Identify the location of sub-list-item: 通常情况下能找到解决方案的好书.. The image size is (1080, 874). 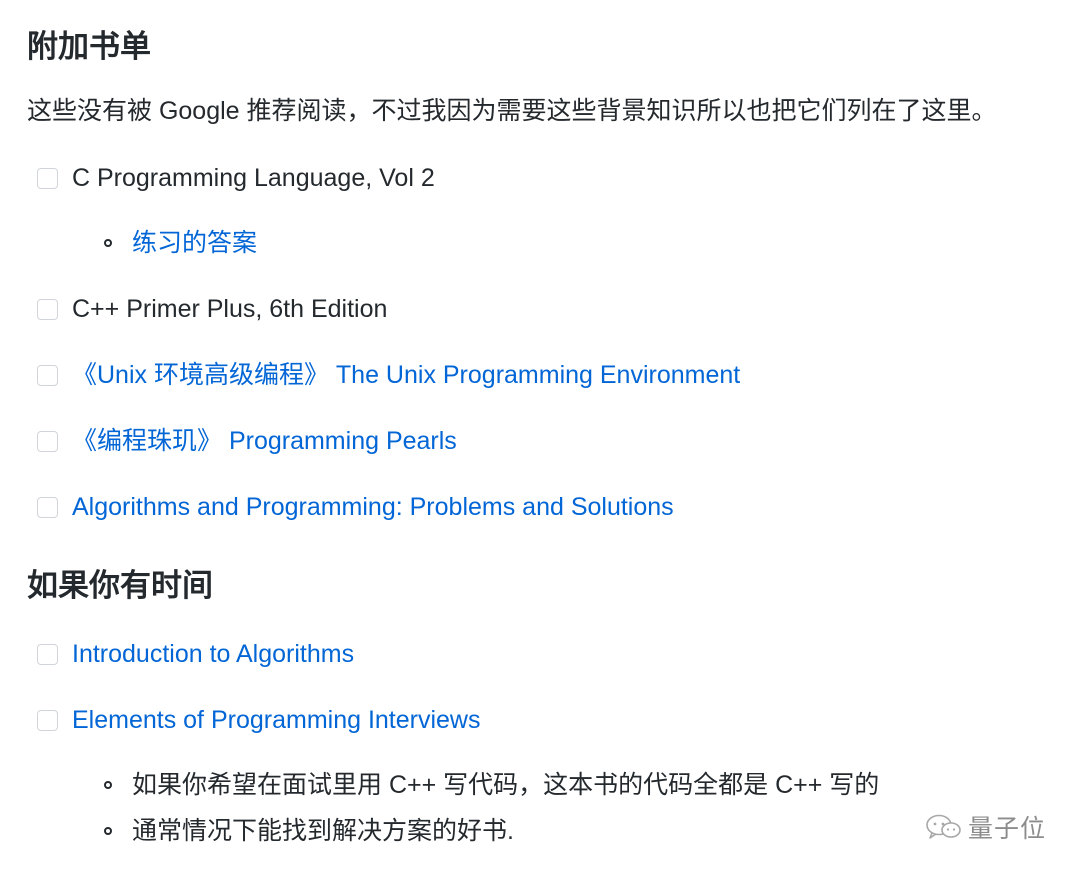
(309, 831).